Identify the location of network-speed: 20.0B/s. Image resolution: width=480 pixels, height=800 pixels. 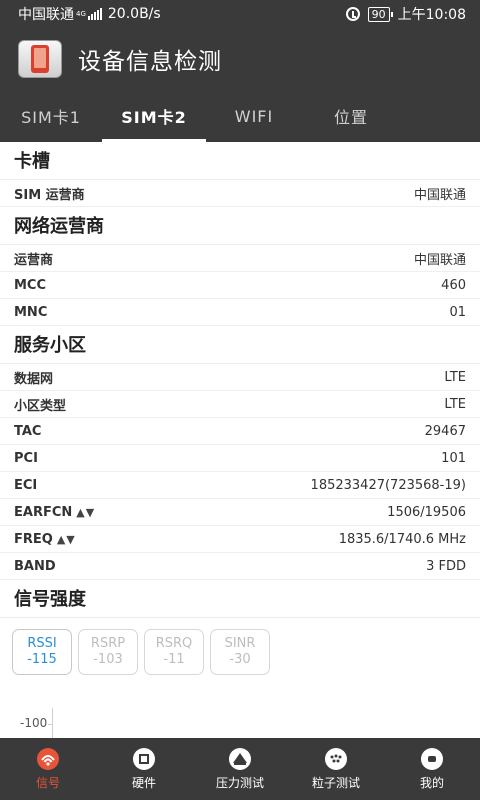
(134, 14).